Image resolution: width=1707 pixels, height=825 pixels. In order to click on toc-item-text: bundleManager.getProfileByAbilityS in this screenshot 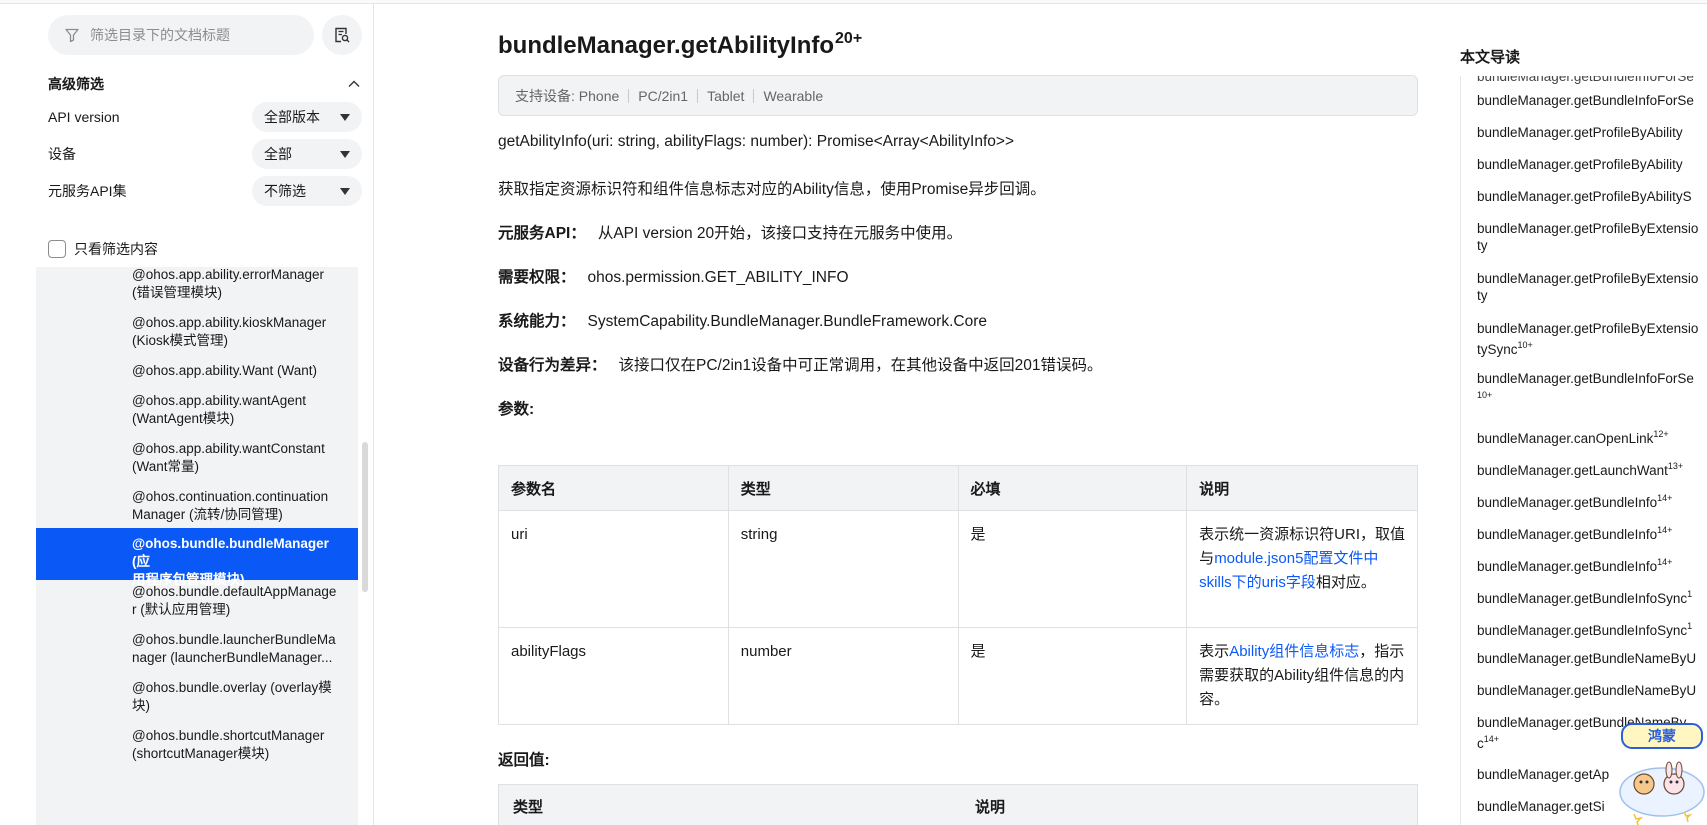, I will do `click(1584, 196)`.